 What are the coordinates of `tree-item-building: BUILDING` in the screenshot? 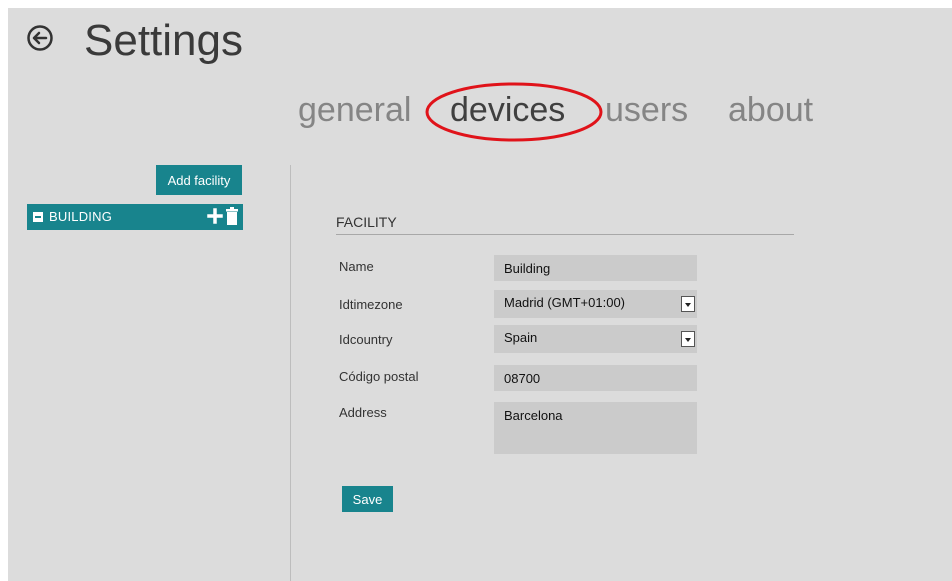 It's located at (135, 217).